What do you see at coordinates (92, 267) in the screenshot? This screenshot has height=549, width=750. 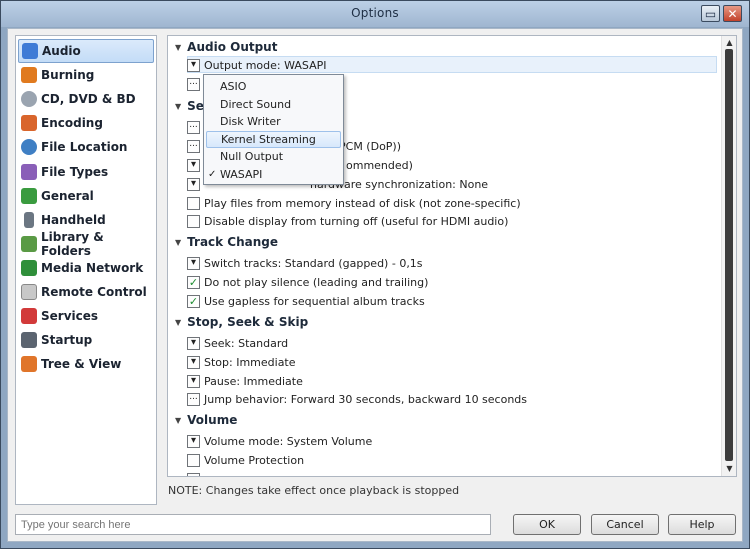 I see `sidebar-item-label: Media Network` at bounding box center [92, 267].